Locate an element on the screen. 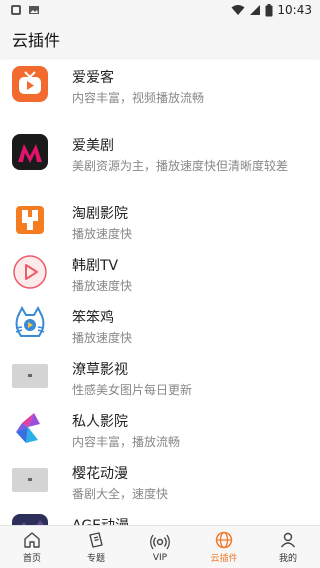  plugin-desc: 番剧大全，速度快 is located at coordinates (120, 494).